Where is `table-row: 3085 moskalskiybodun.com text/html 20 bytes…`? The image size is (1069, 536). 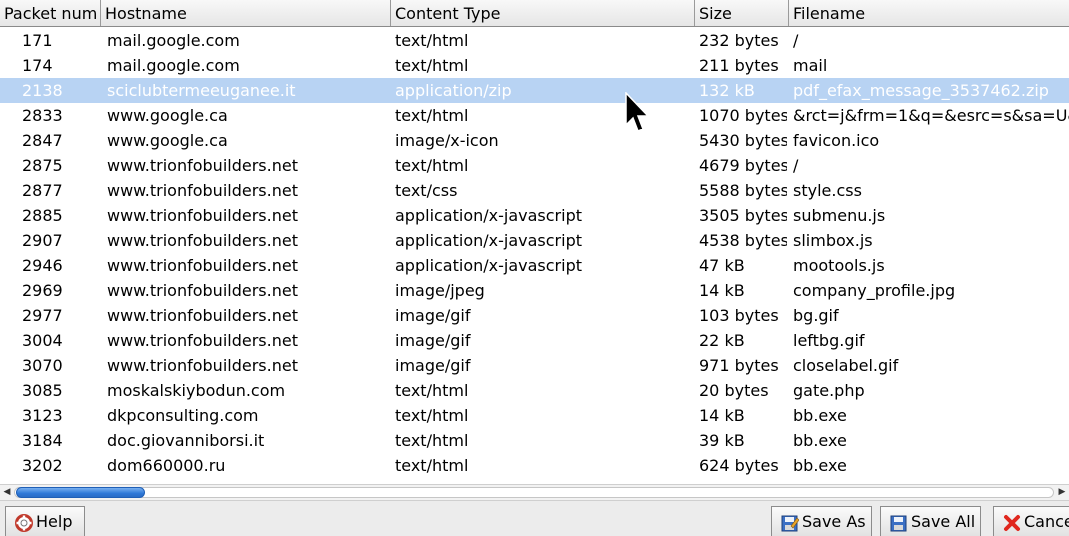 table-row: 3085 moskalskiybodun.com text/html 20 bytes… is located at coordinates (534, 390).